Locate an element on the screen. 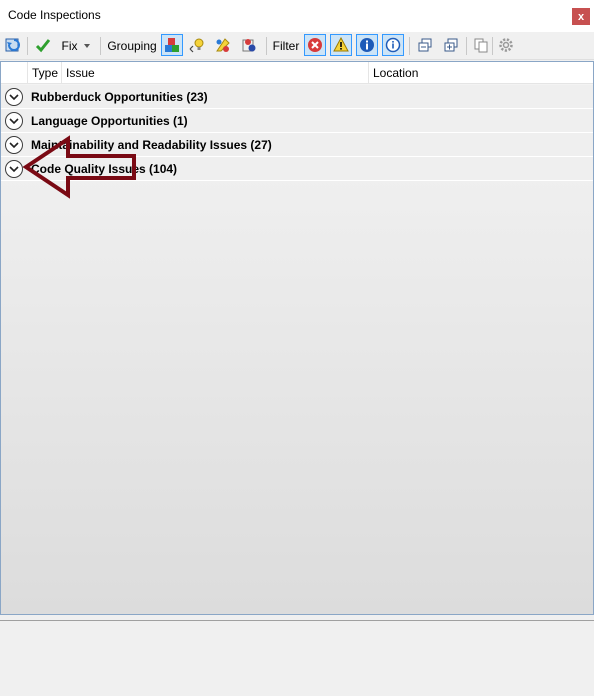 This screenshot has width=594, height=696. collapse-all-button is located at coordinates (425, 45).